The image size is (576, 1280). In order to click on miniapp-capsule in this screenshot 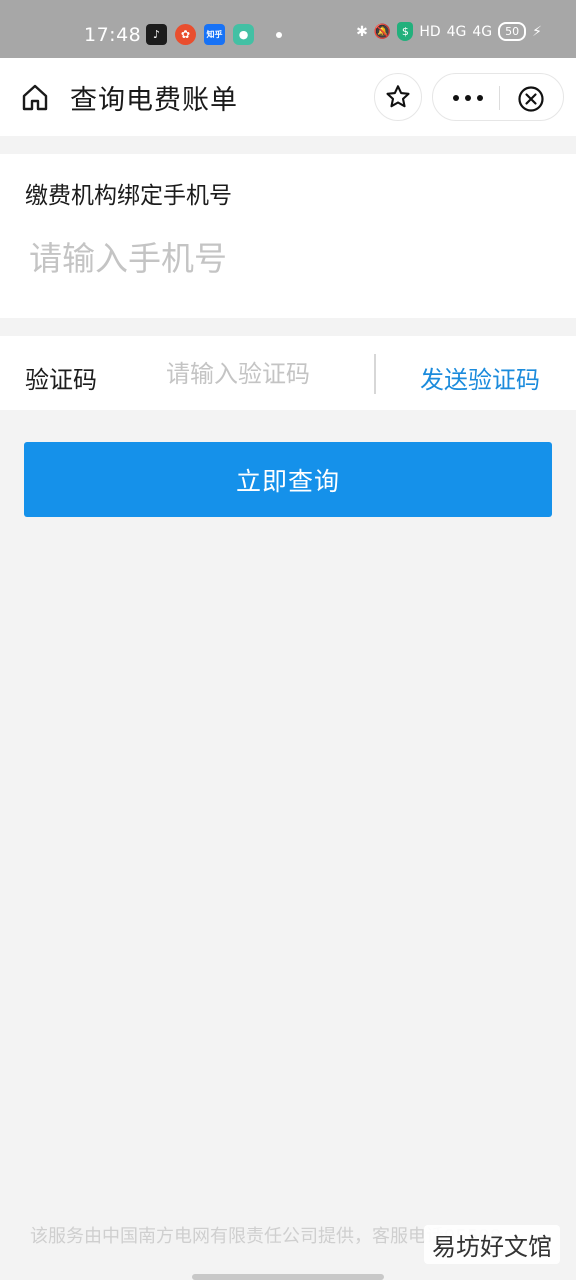, I will do `click(498, 97)`.